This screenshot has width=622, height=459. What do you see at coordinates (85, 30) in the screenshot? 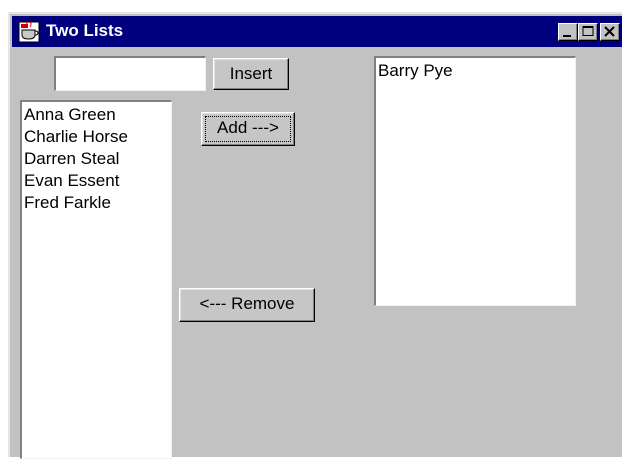
I see `window-title: Two Lists` at bounding box center [85, 30].